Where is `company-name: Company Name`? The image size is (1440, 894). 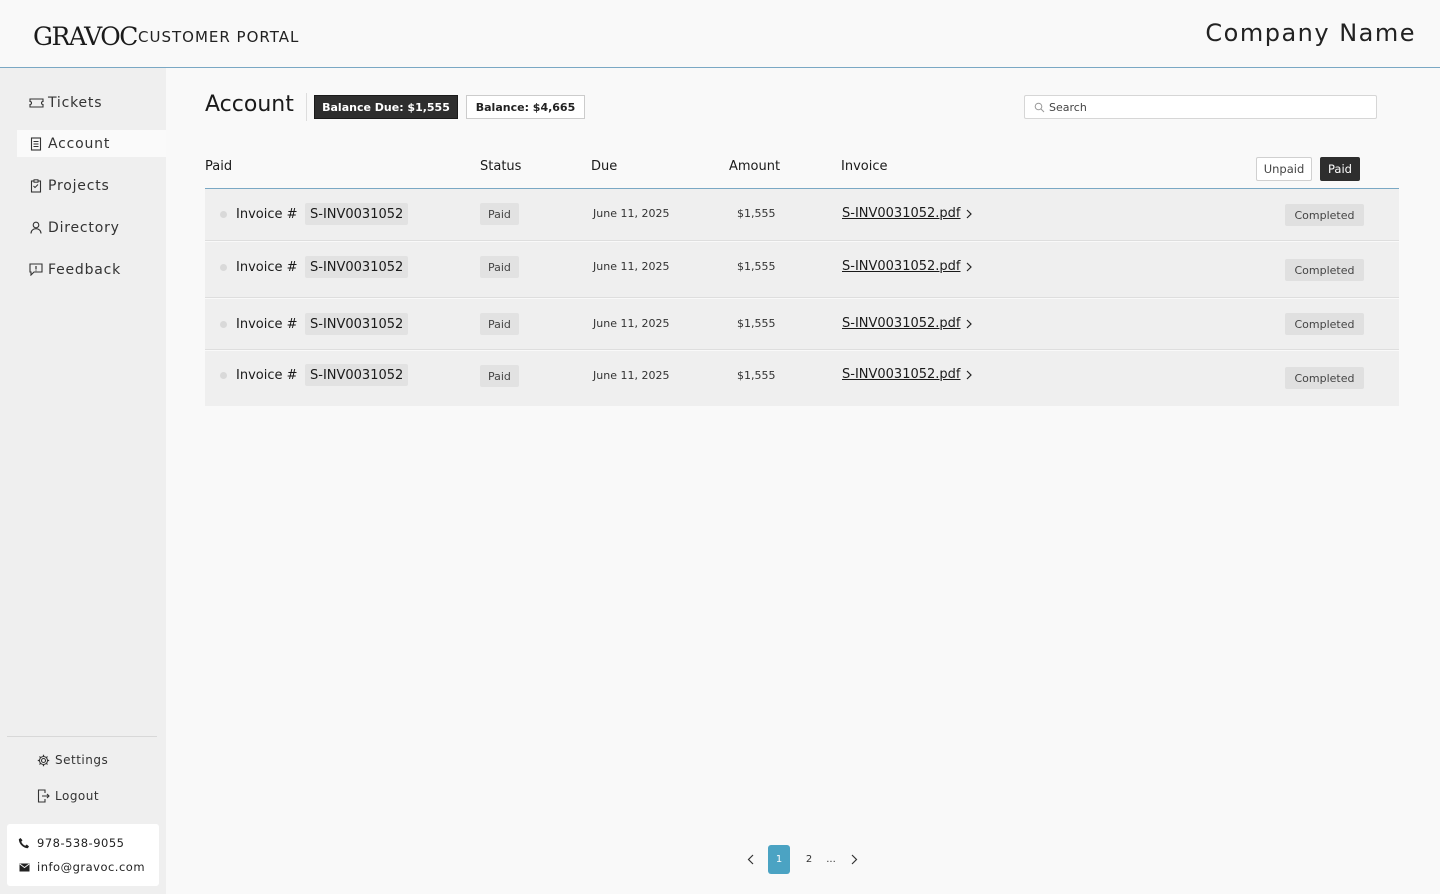 company-name: Company Name is located at coordinates (1310, 33).